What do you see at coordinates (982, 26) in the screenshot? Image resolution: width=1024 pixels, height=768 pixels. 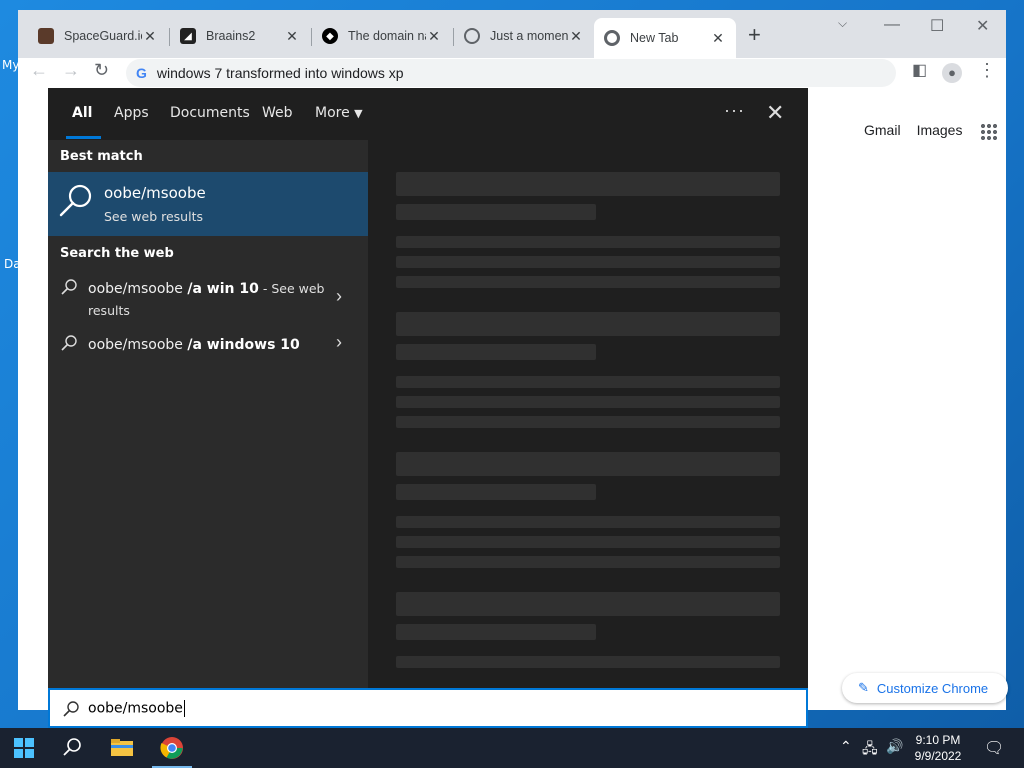 I see `window-close-icon: ✕` at bounding box center [982, 26].